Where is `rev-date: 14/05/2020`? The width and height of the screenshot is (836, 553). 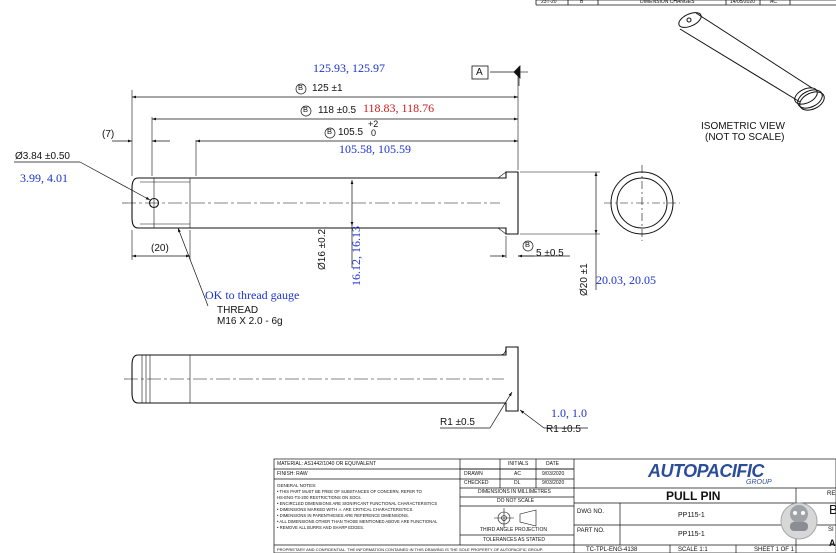 rev-date: 14/05/2020 is located at coordinates (743, 2).